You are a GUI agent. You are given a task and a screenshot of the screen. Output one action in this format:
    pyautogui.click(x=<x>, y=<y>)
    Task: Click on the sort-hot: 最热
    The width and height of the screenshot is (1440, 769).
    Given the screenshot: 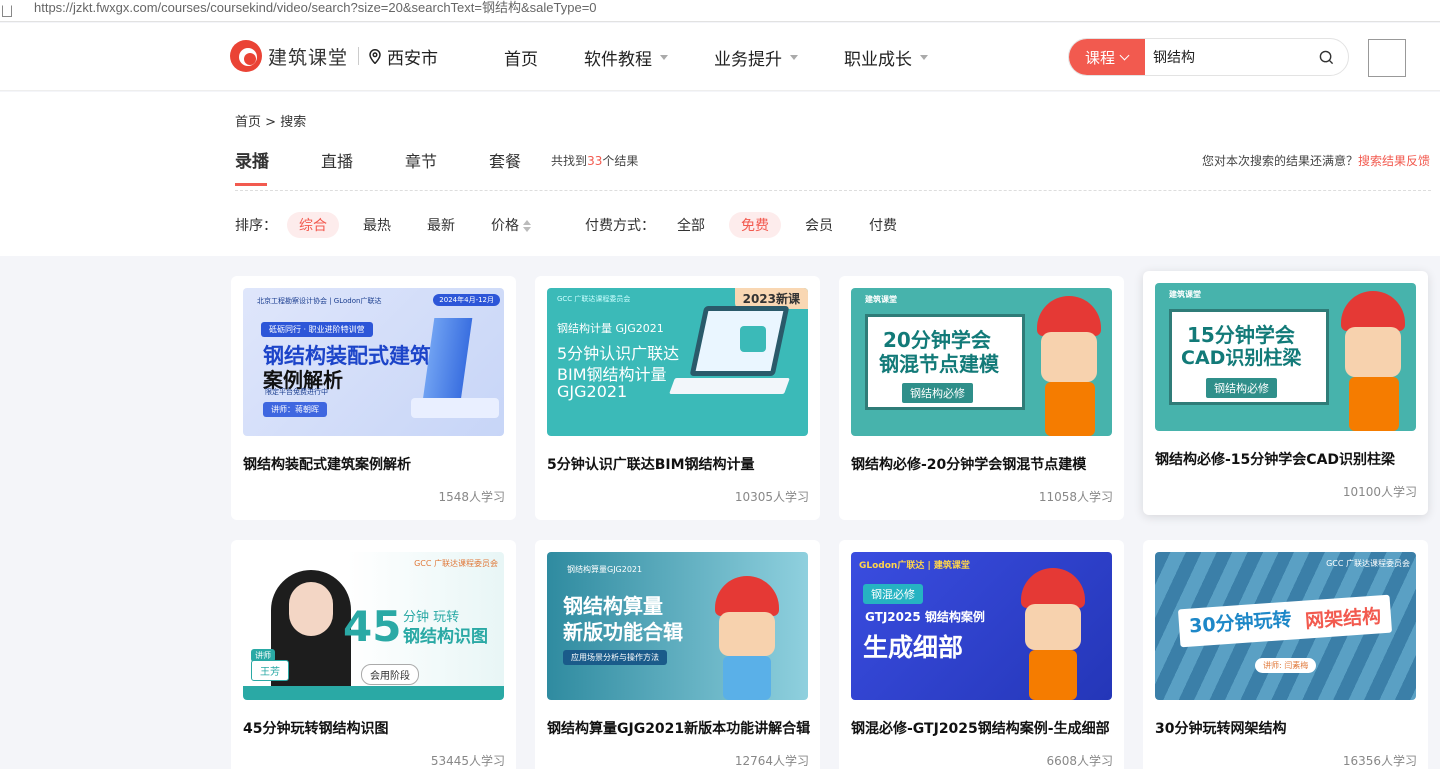 What is the action you would take?
    pyautogui.click(x=377, y=225)
    